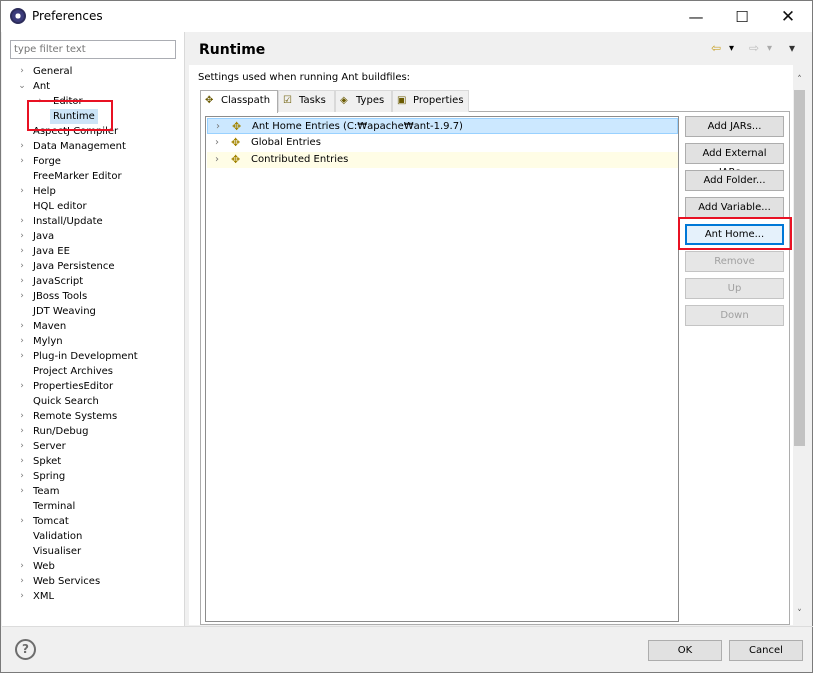  I want to click on tree-item: › Maven, so click(93, 326).